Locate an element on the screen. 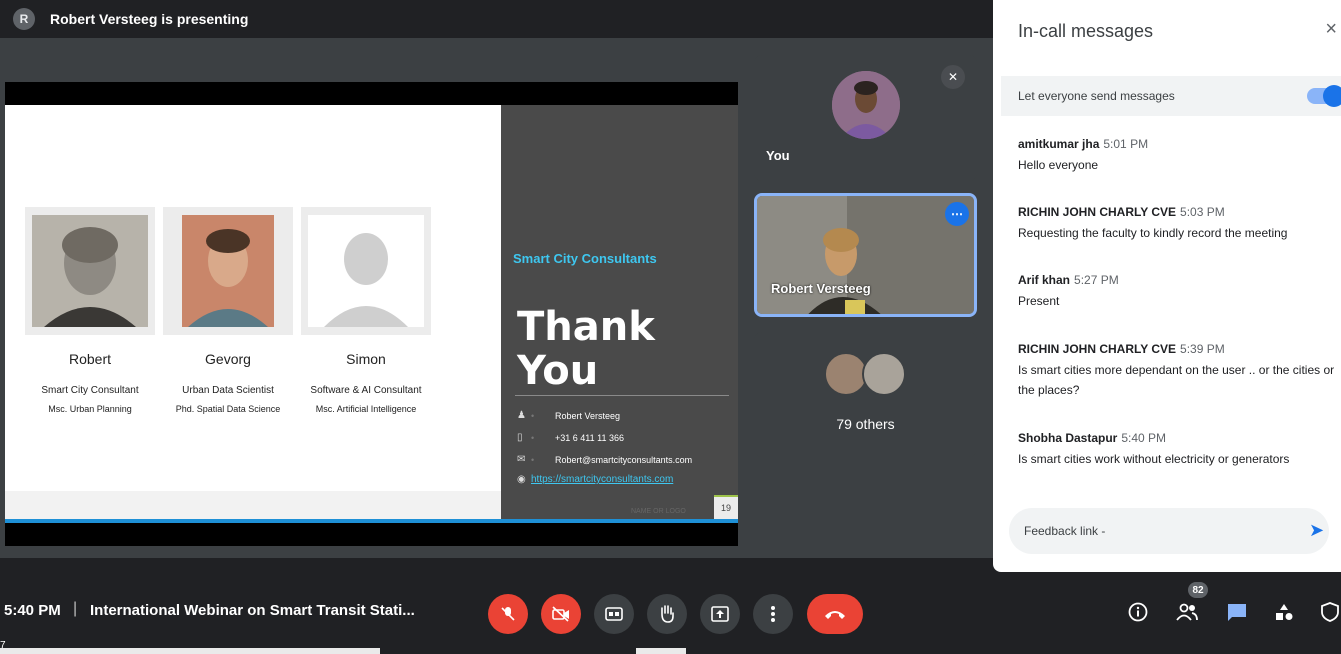  taskbar-strip is located at coordinates (661, 651).